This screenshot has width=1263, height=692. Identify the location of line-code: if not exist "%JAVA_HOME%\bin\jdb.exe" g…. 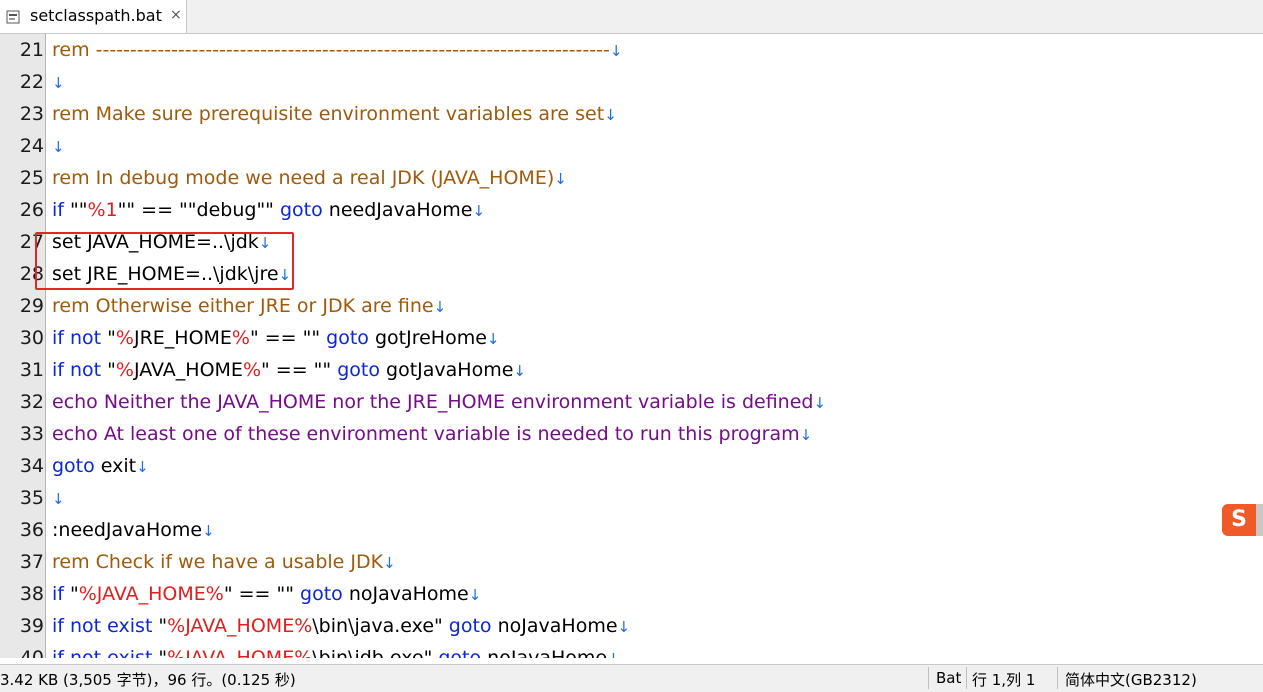
(336, 650).